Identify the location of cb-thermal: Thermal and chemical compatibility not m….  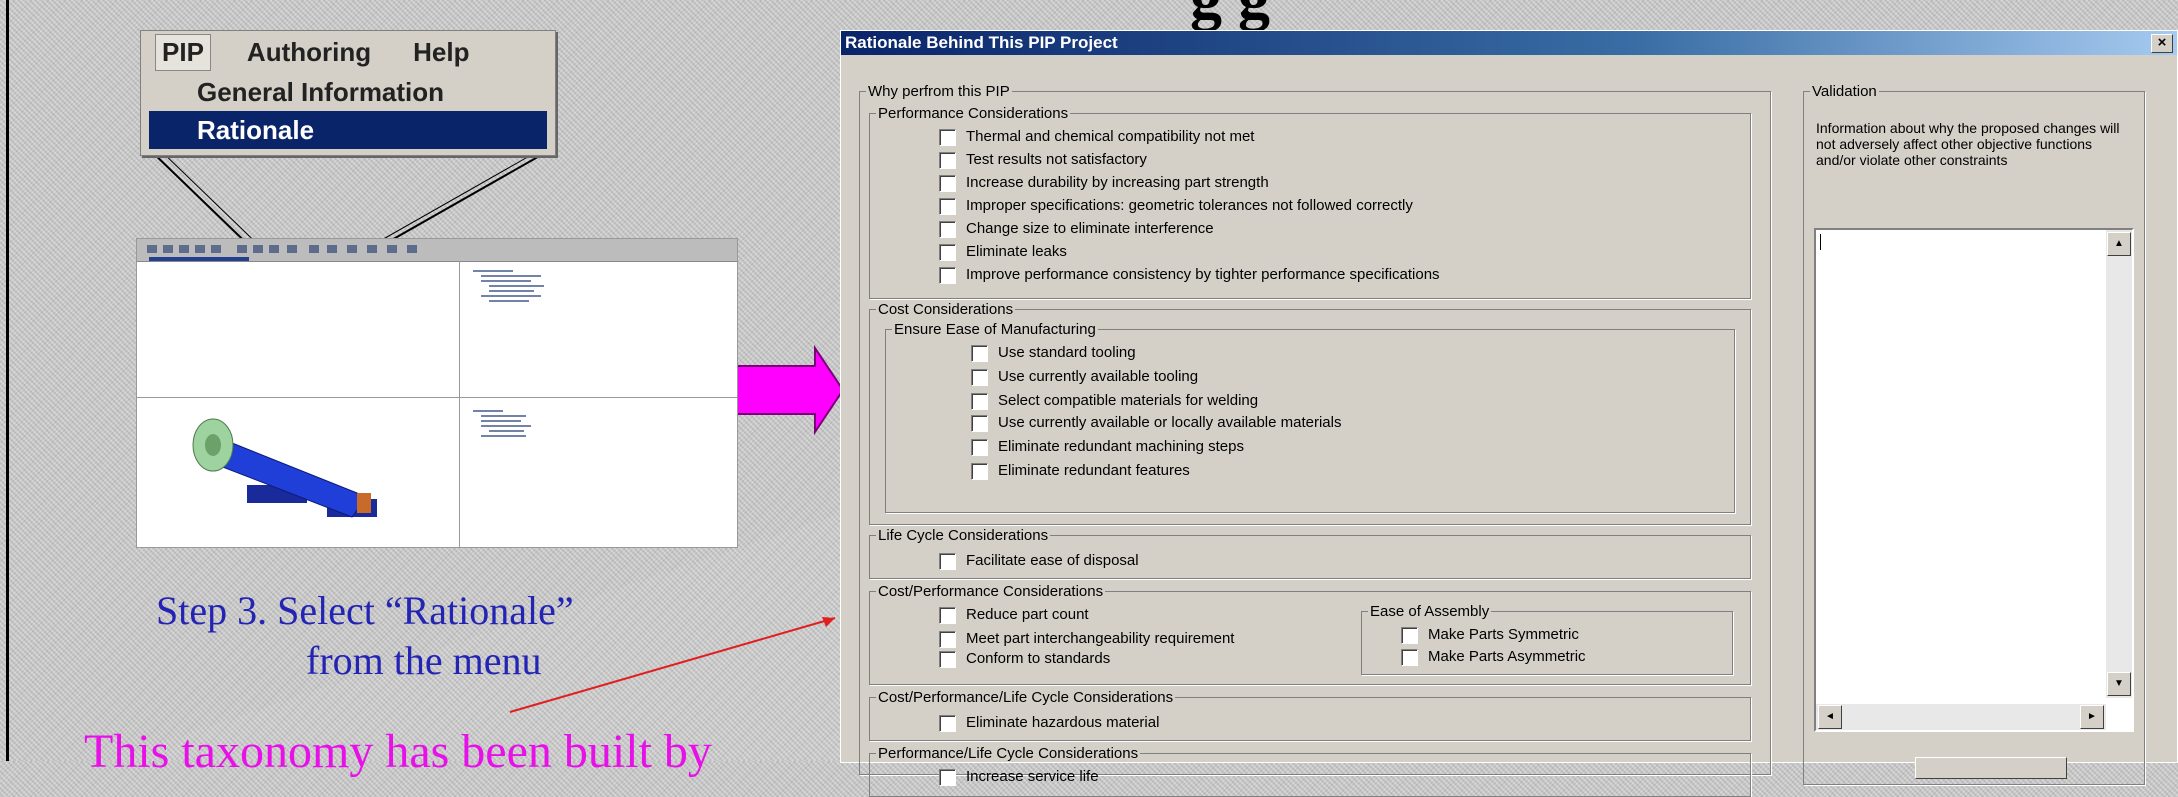
(1096, 137).